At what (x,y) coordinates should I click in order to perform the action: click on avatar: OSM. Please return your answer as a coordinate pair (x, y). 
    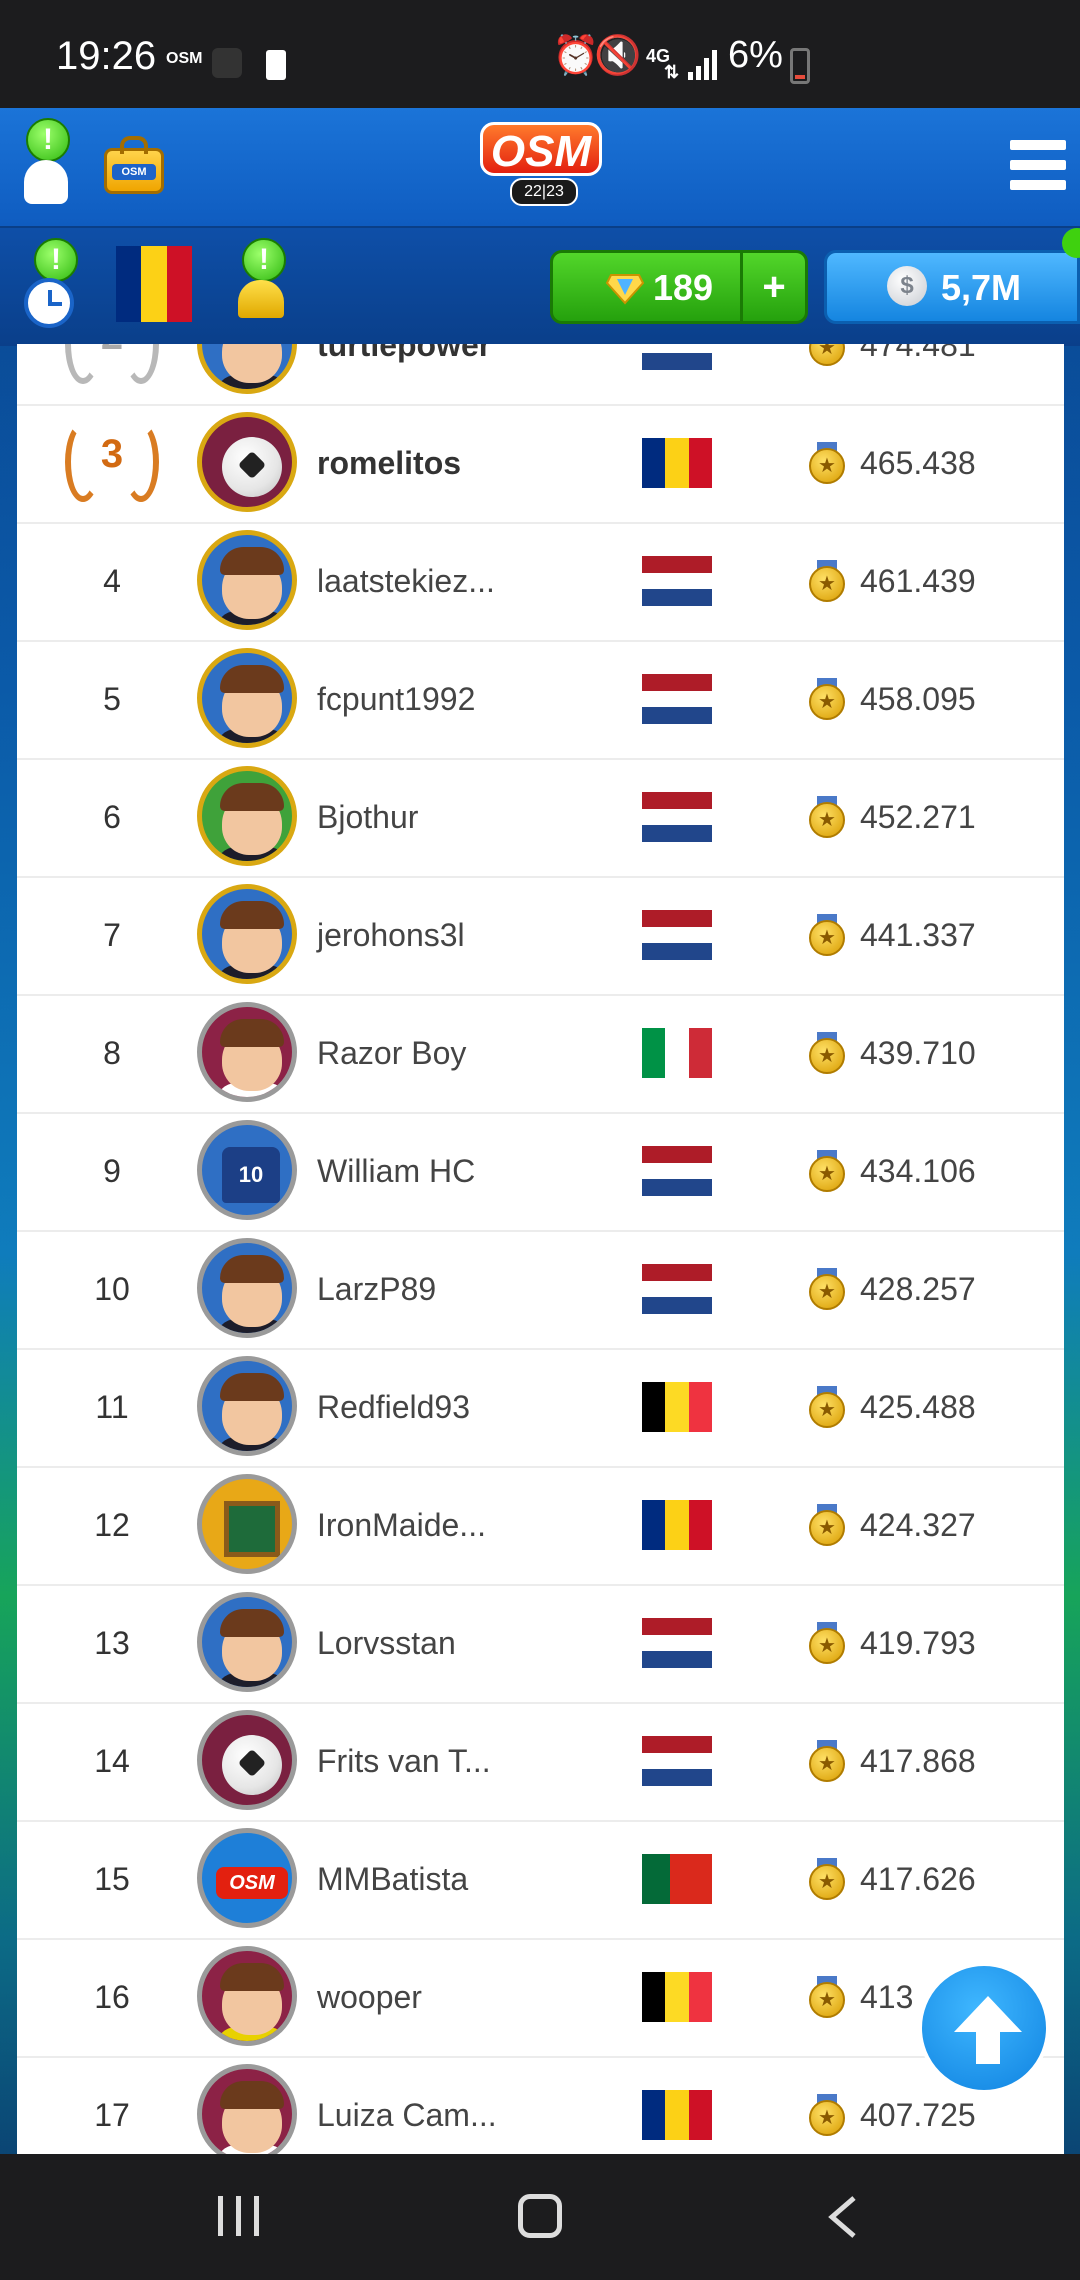
    Looking at the image, I should click on (247, 1878).